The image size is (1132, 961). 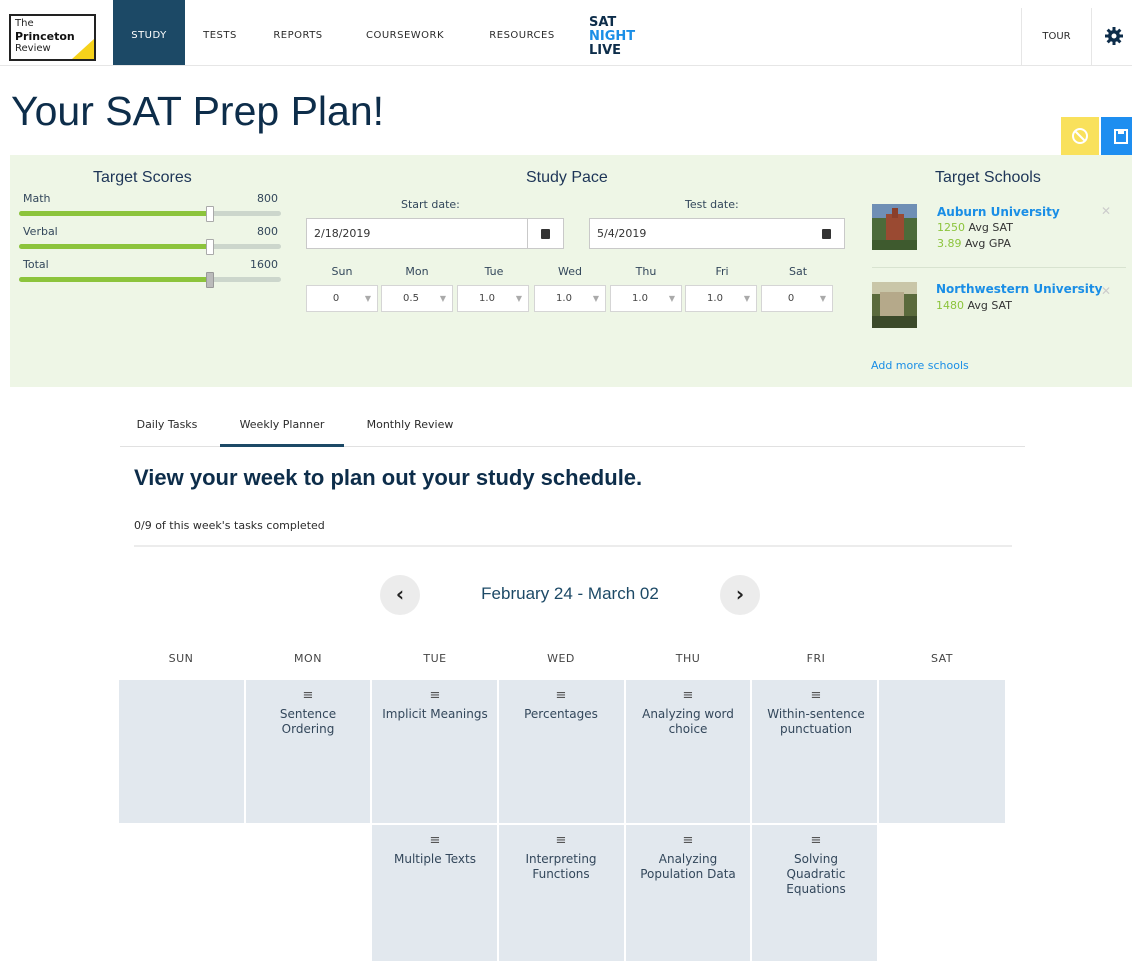 What do you see at coordinates (688, 866) in the screenshot?
I see `task-title: Analyzing Population Data` at bounding box center [688, 866].